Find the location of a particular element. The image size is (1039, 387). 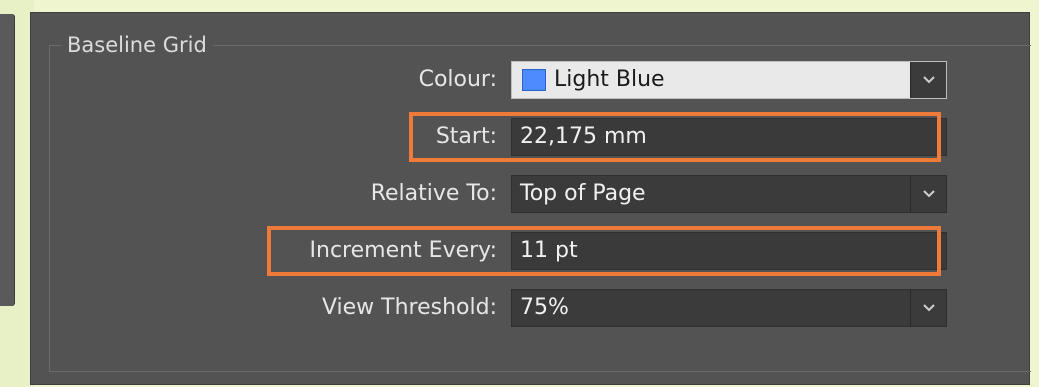

relative-to-row: Relative To: Top of Page is located at coordinates (531, 194).